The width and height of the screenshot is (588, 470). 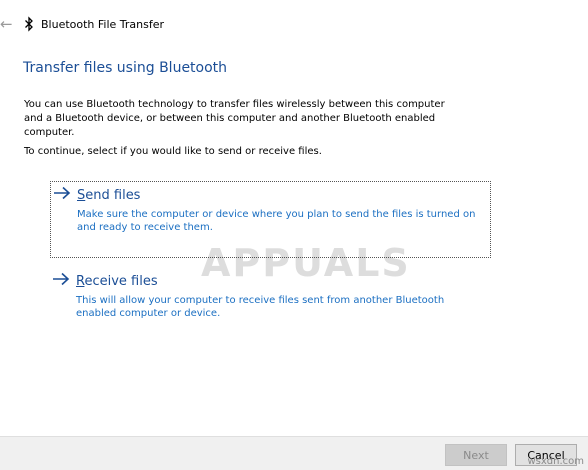 I want to click on send-files-title: Send files, so click(x=109, y=195).